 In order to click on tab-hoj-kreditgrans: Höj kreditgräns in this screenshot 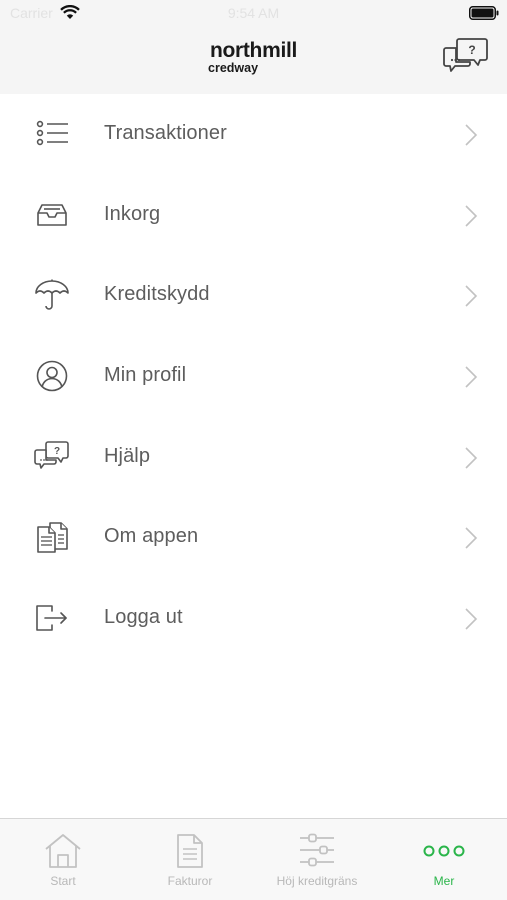, I will do `click(317, 859)`.